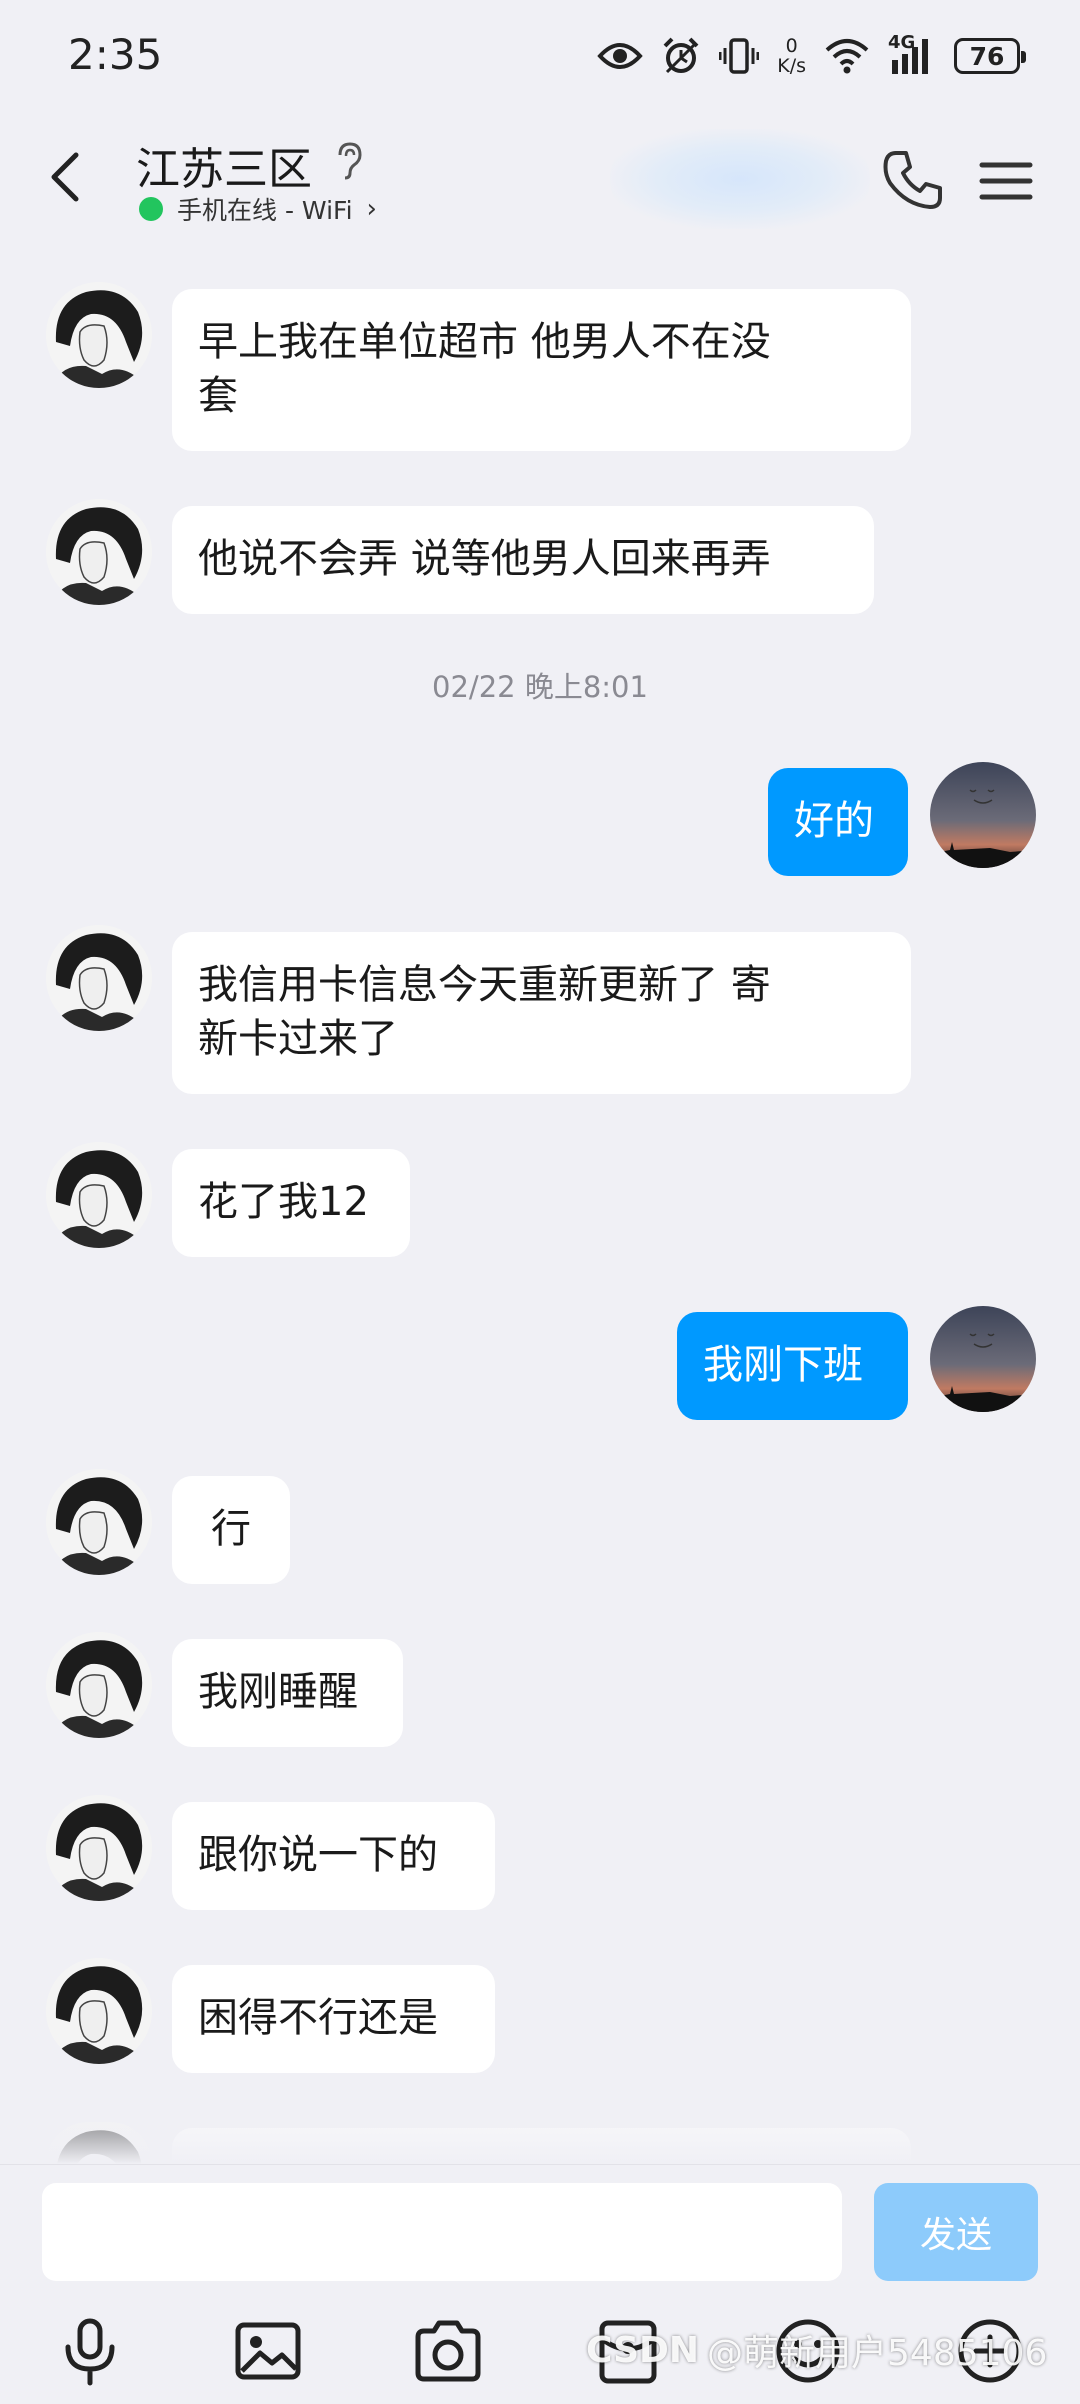 The height and width of the screenshot is (2404, 1080). I want to click on status-icons: 0 K/s 4G 76, so click(811, 56).